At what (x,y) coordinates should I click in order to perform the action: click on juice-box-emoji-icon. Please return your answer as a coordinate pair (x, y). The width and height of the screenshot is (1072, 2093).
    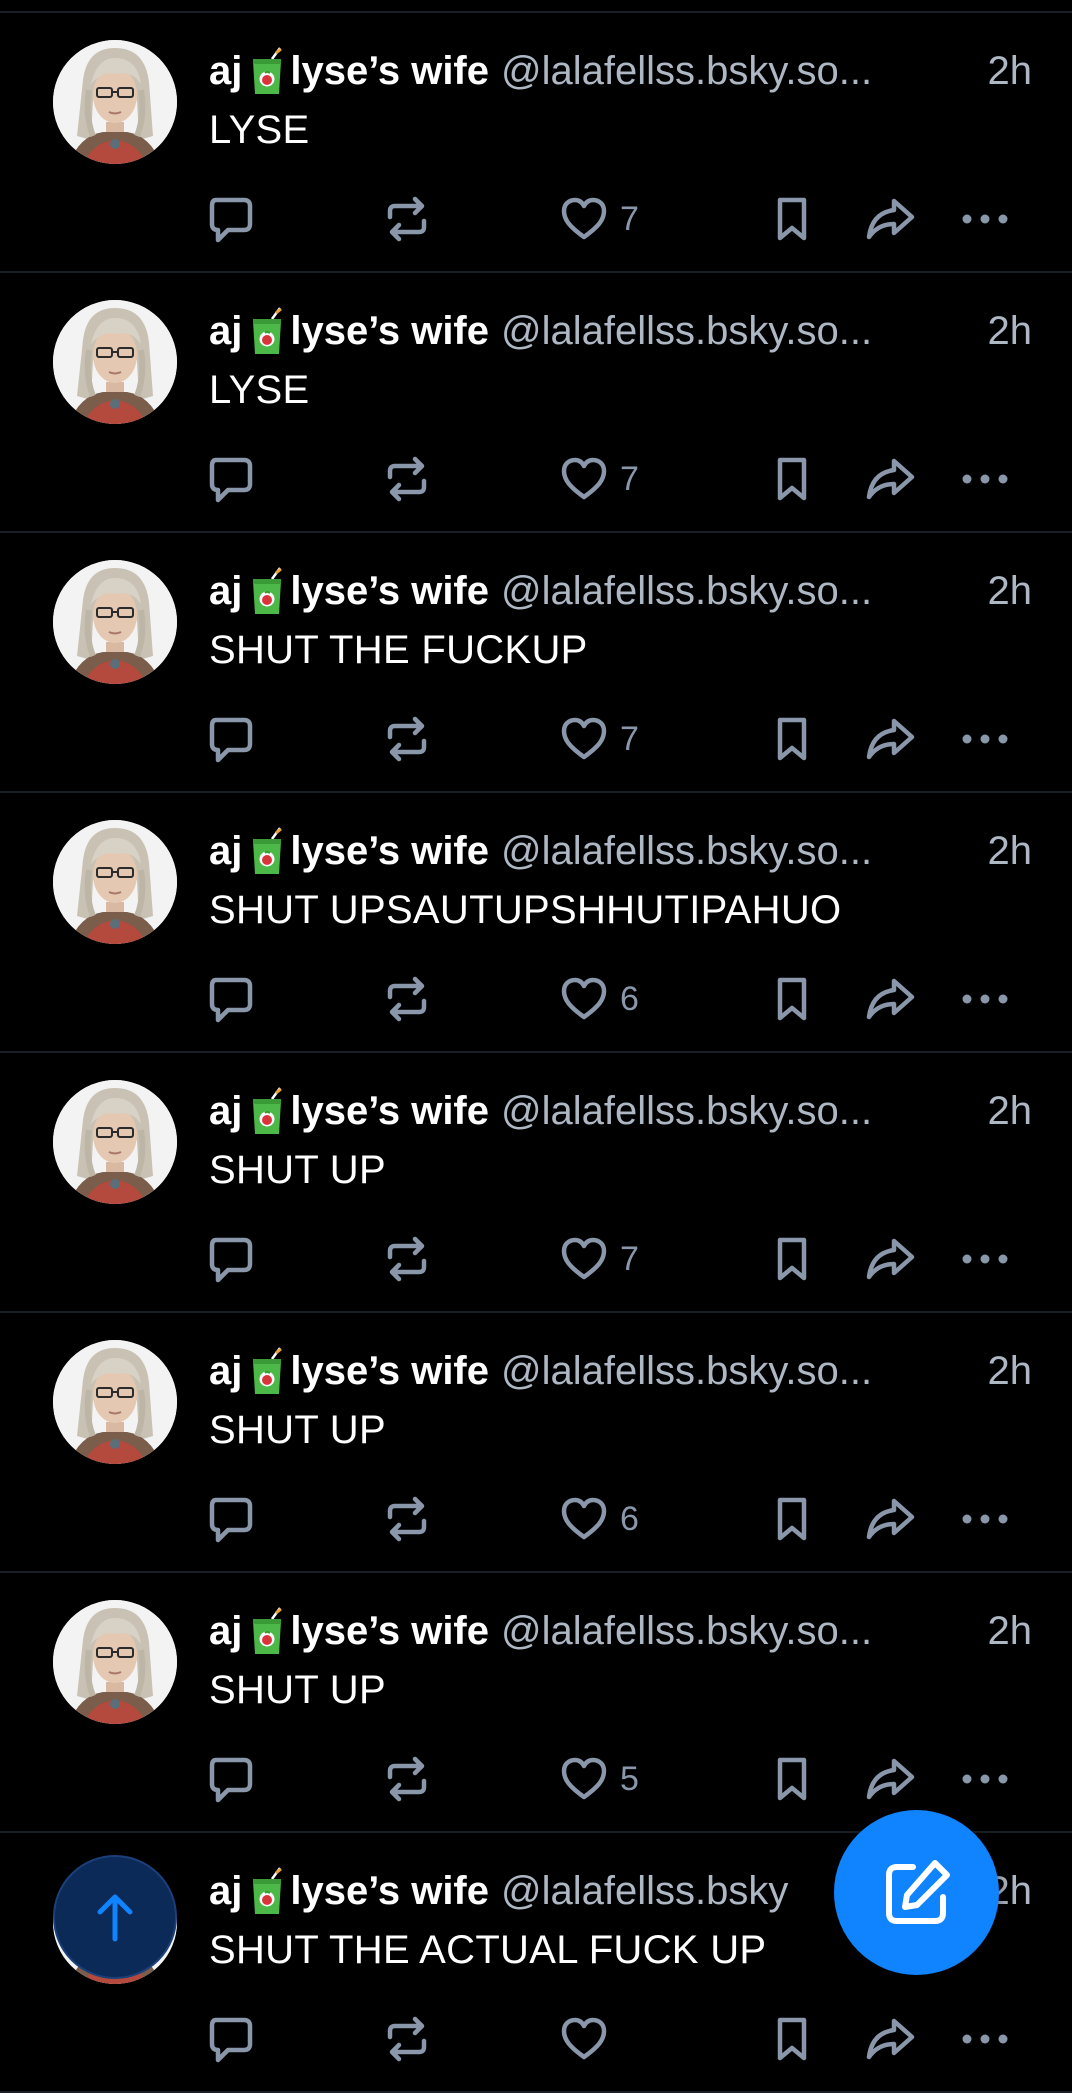
    Looking at the image, I should click on (267, 1111).